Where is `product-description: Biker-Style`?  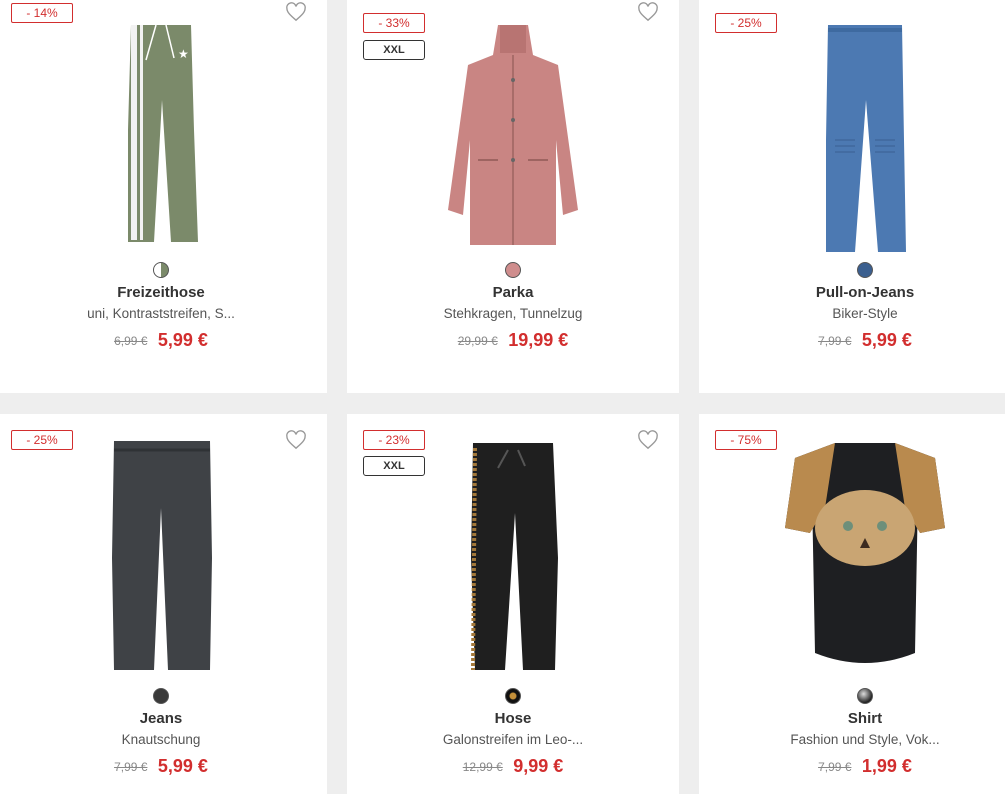
product-description: Biker-Style is located at coordinates (865, 313).